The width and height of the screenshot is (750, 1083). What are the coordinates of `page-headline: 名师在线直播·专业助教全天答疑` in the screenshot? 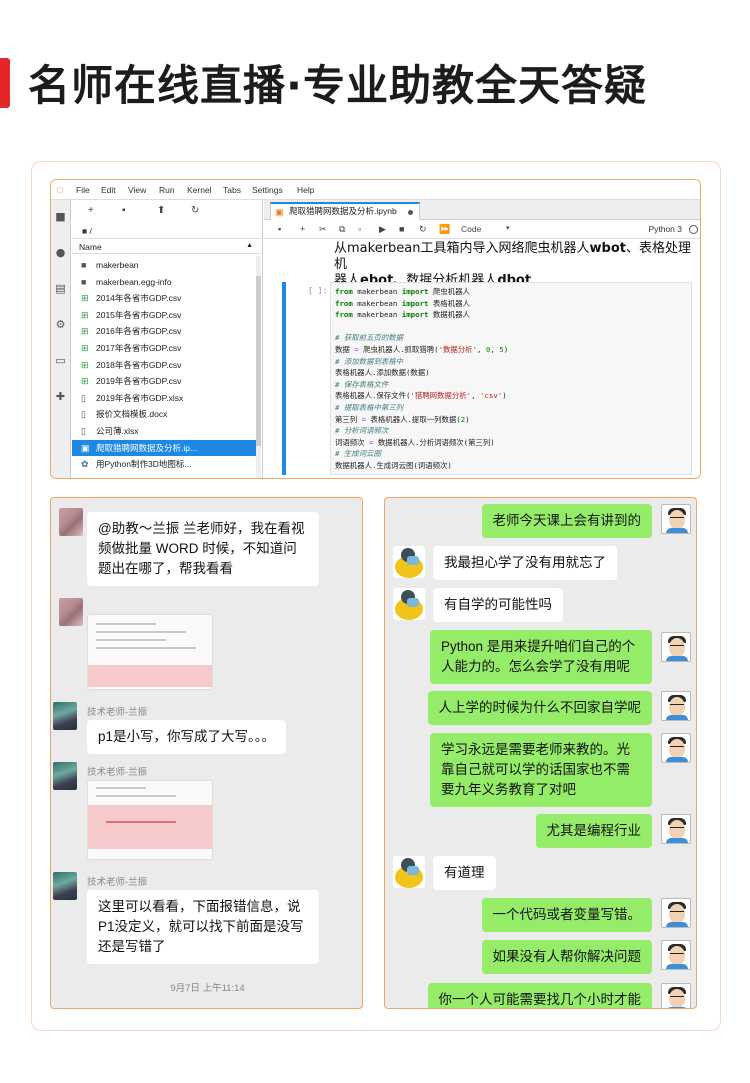 It's located at (337, 85).